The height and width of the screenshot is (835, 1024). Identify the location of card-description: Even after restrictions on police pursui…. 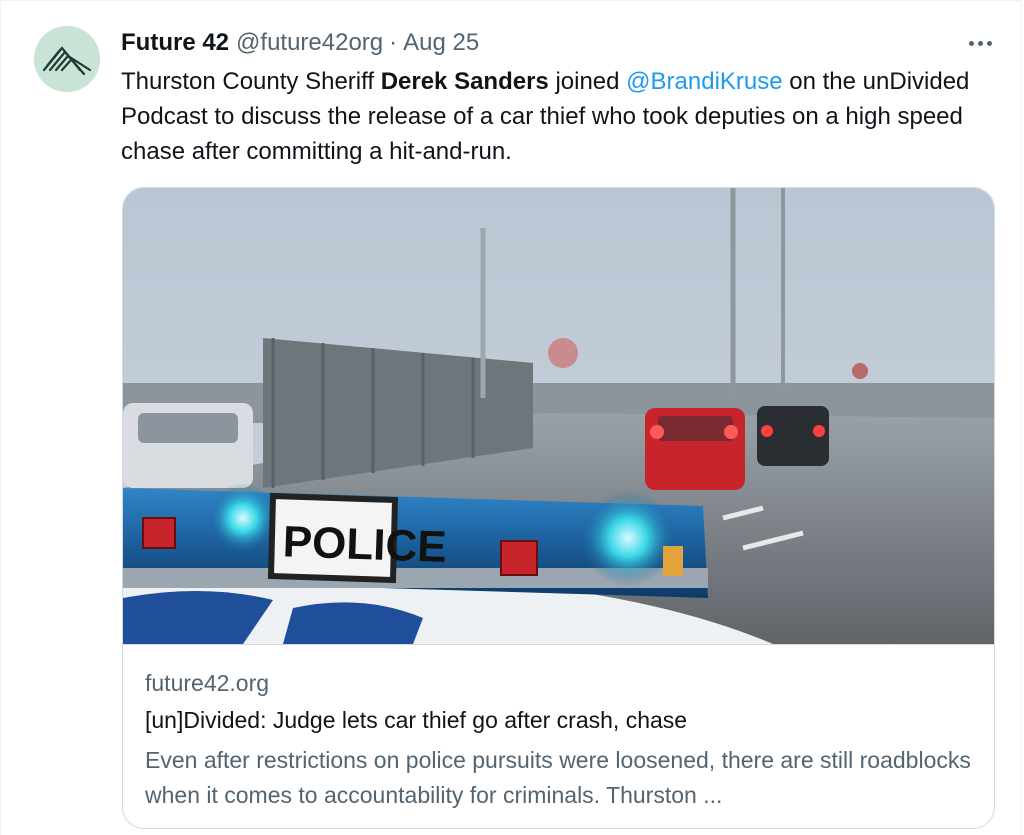
(558, 777).